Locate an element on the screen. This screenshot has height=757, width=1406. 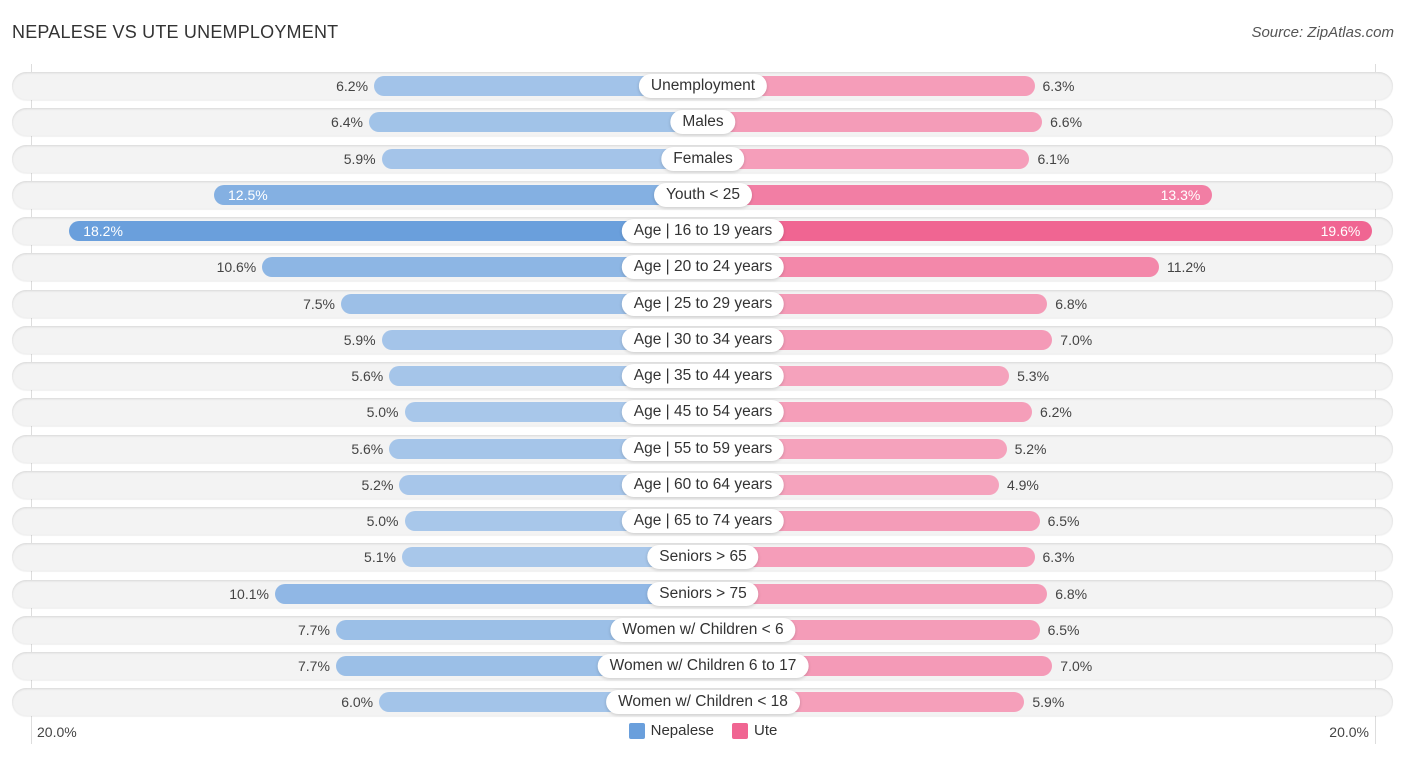
category-label: Youth < 25 is located at coordinates (703, 194).